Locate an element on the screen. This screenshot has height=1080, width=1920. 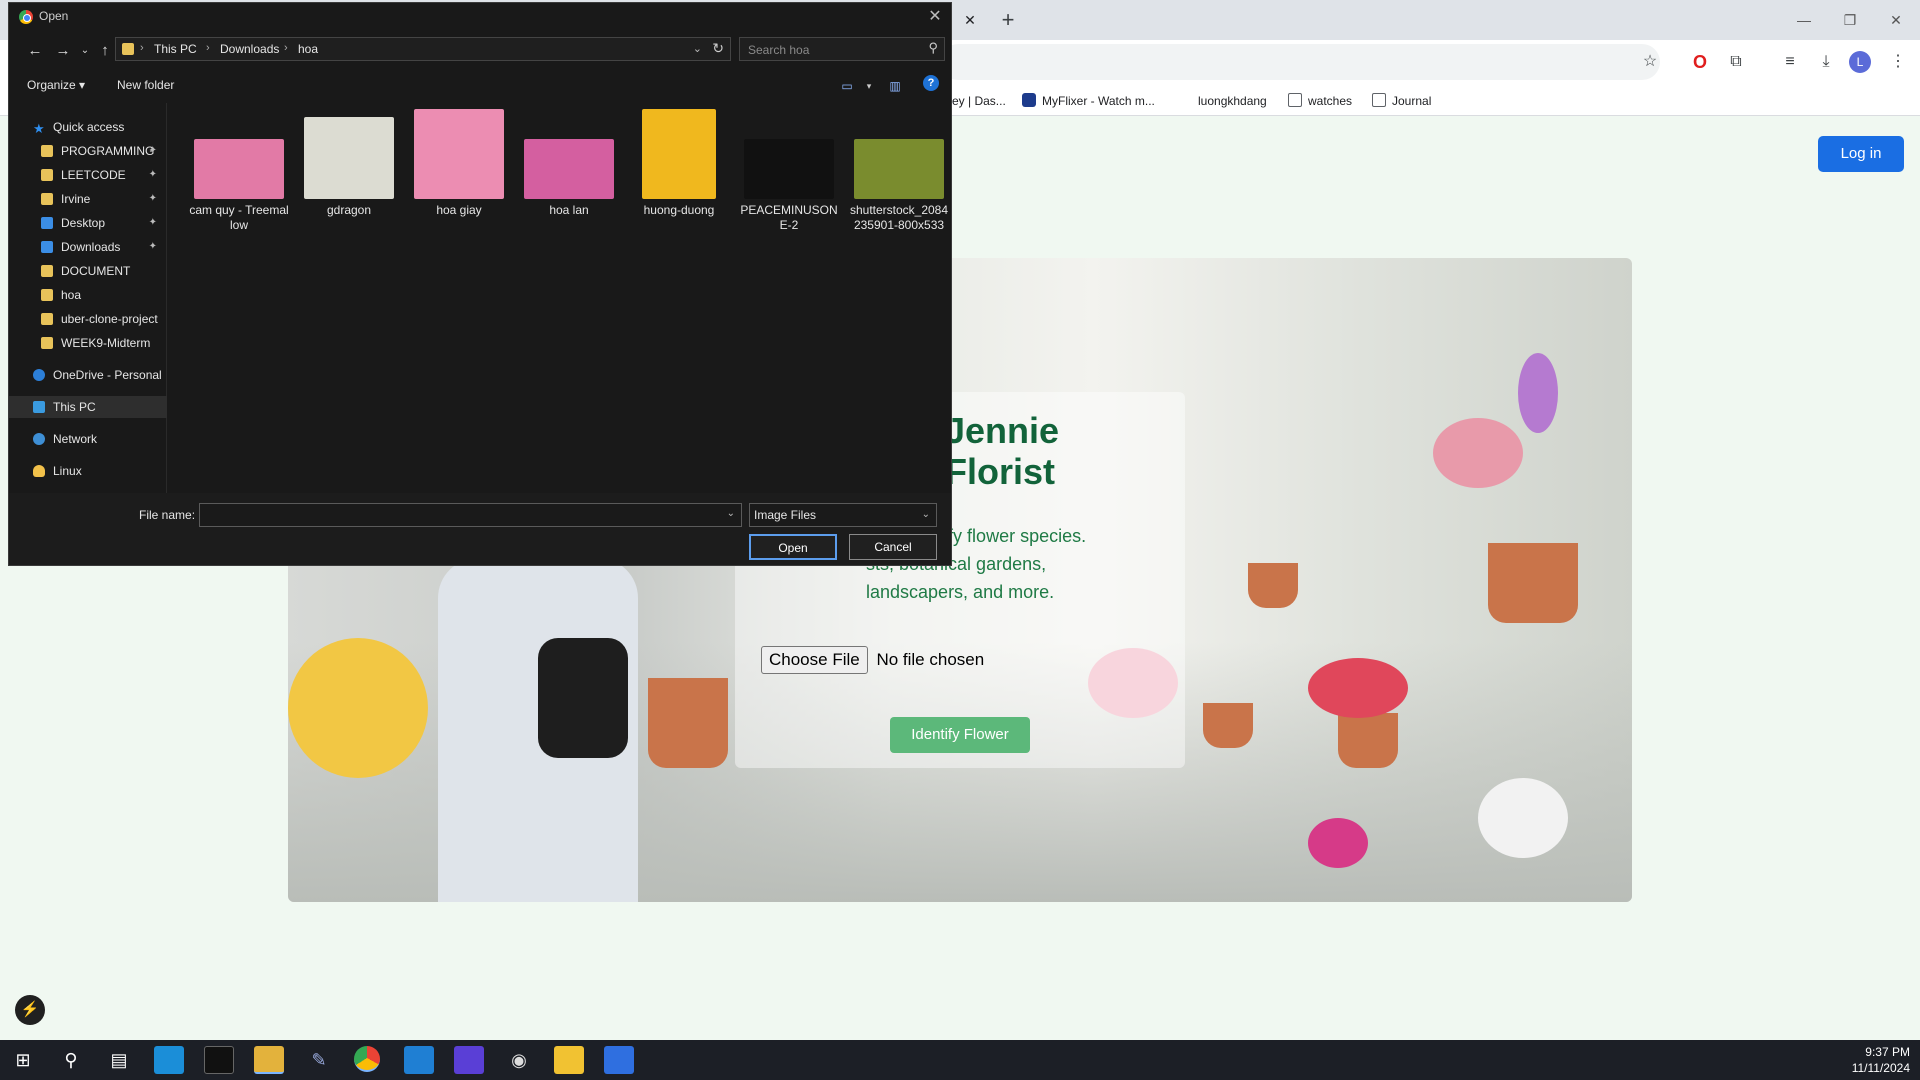
app-badge-icon: ◉ is located at coordinates (519, 1060).